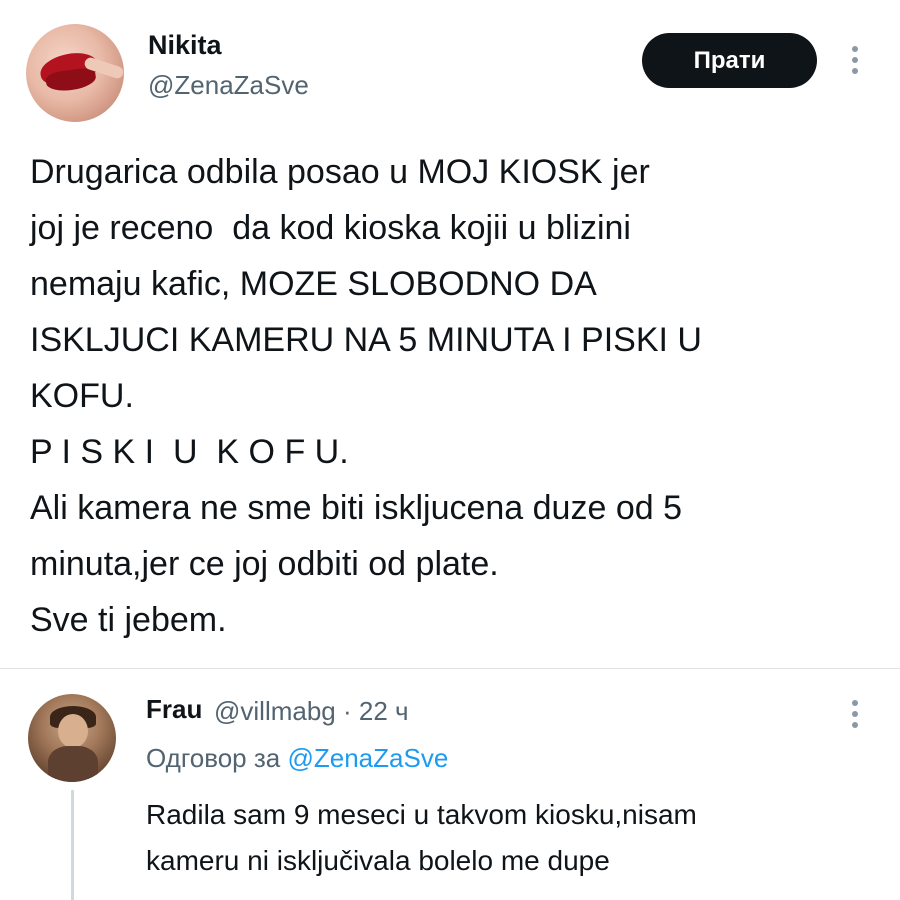 The image size is (900, 900). Describe the element at coordinates (73, 731) in the screenshot. I see `avatar-face` at that location.